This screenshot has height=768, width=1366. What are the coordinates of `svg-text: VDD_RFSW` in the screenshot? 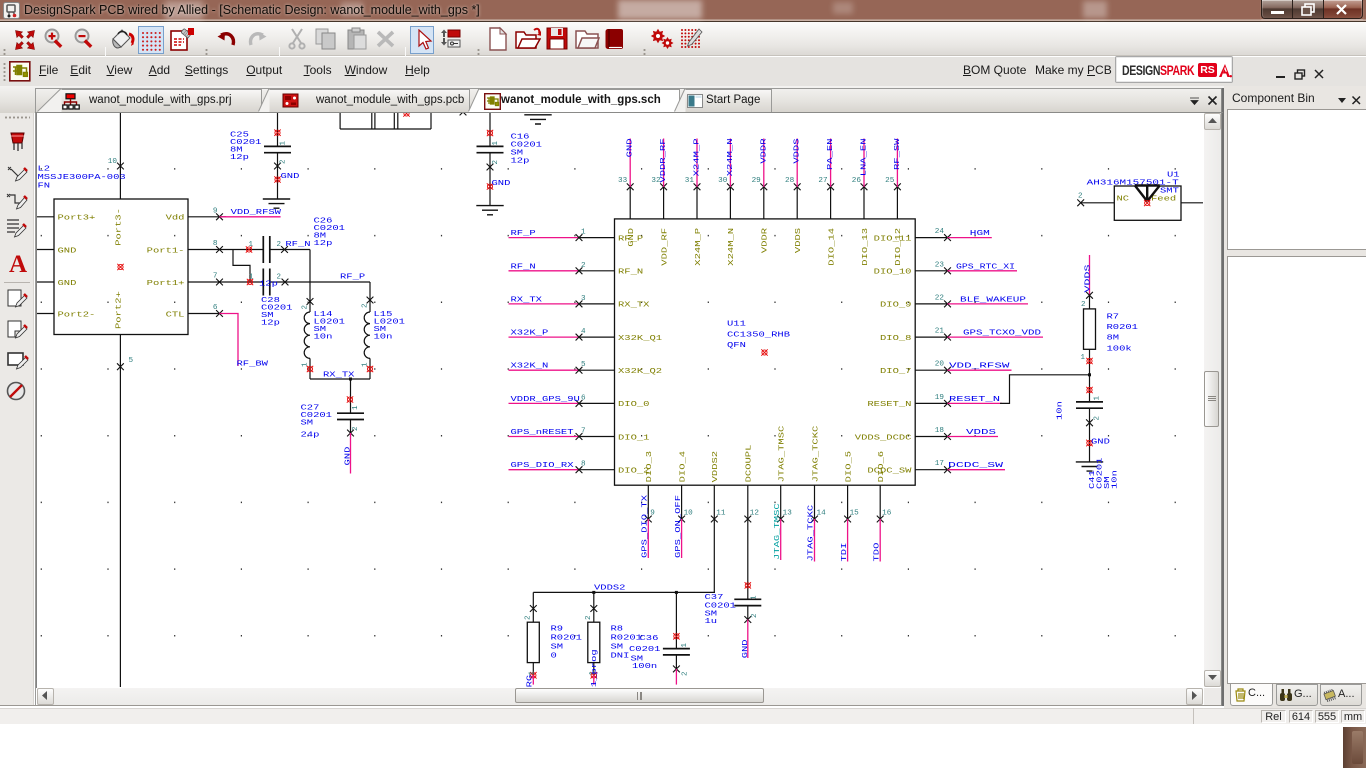 It's located at (979, 367).